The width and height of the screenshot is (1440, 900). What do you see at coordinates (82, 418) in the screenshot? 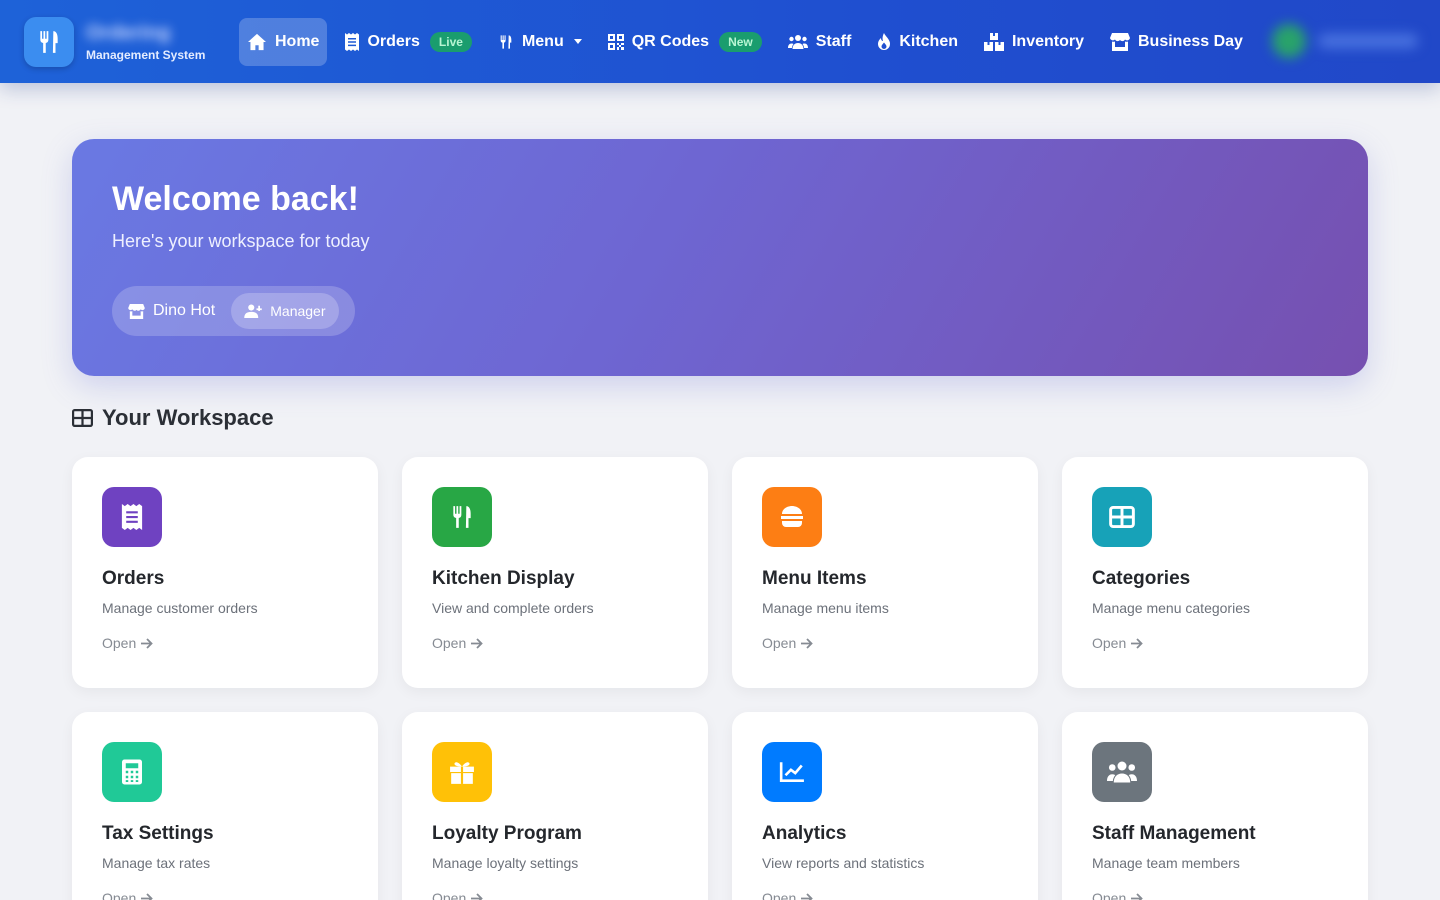
I see `grid-icon` at bounding box center [82, 418].